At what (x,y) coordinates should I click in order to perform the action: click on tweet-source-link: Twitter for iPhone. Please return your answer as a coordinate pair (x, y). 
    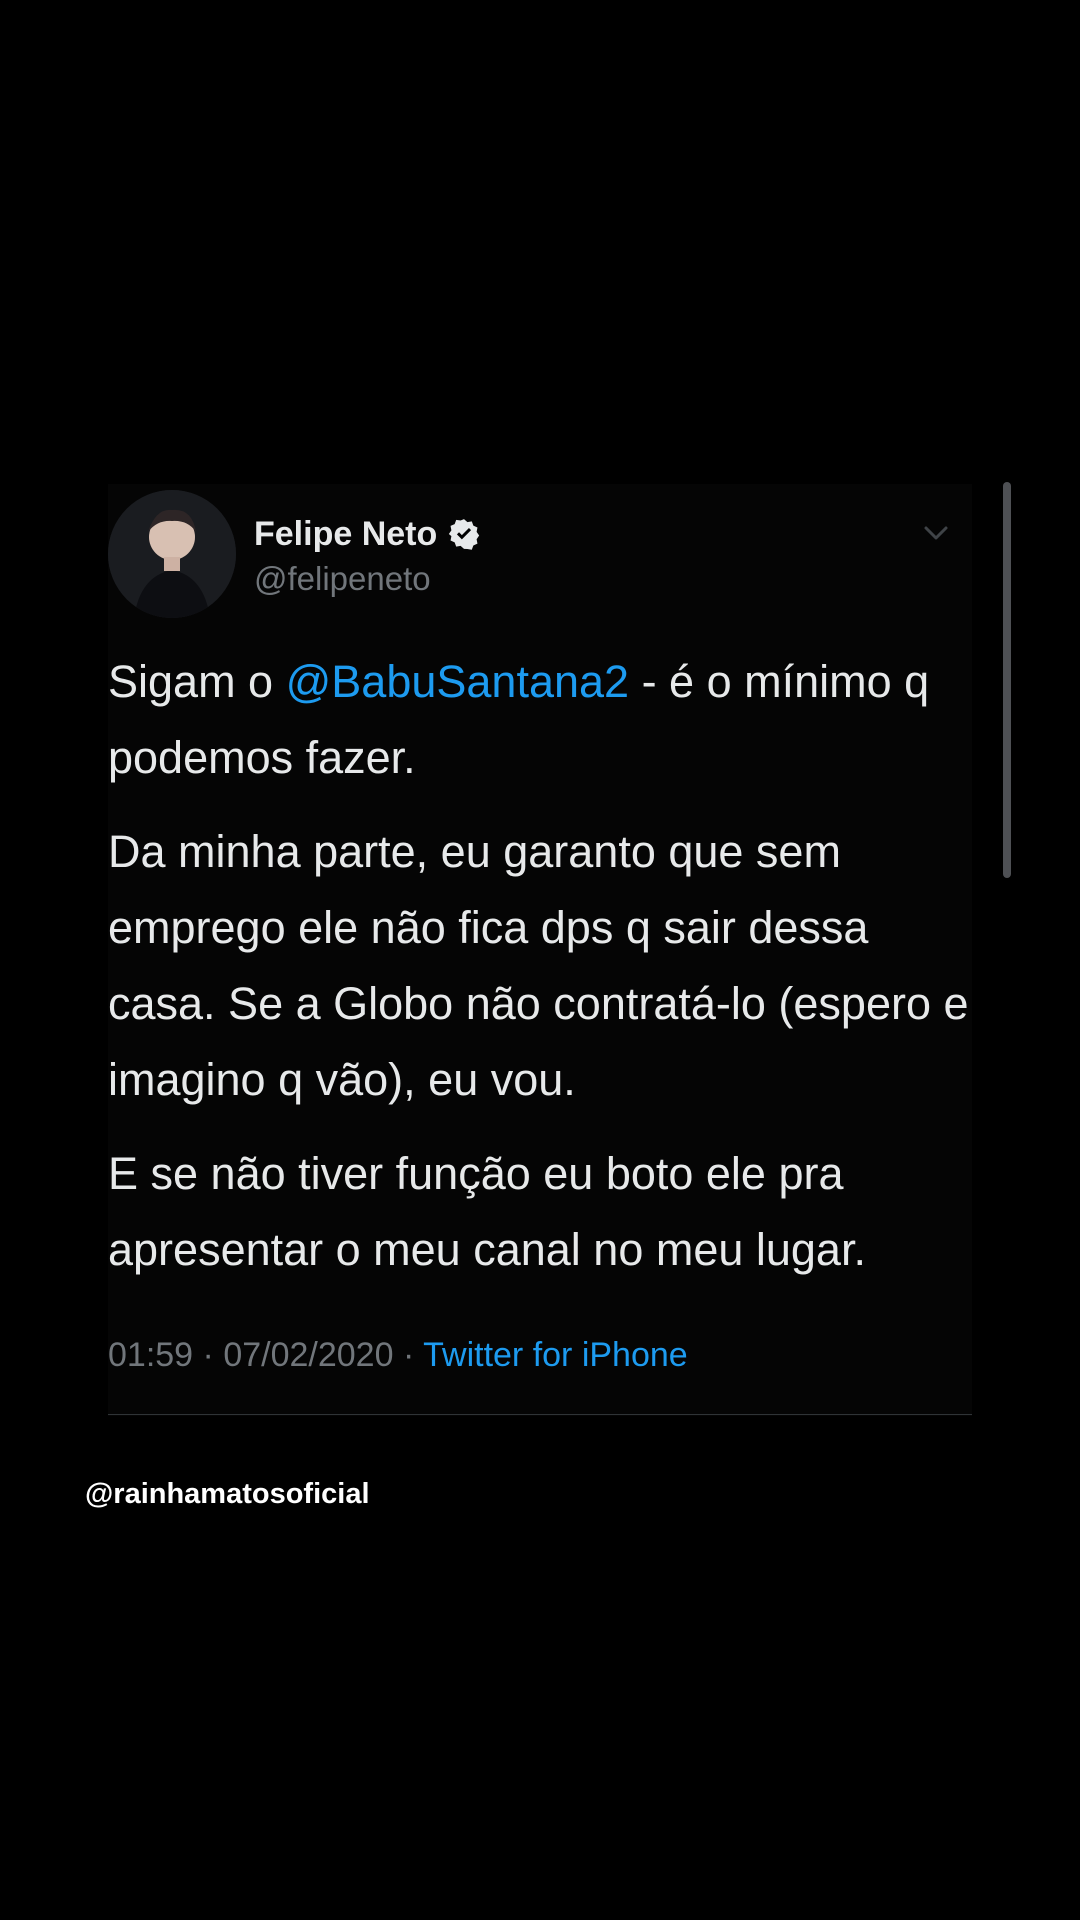
    Looking at the image, I should click on (555, 1355).